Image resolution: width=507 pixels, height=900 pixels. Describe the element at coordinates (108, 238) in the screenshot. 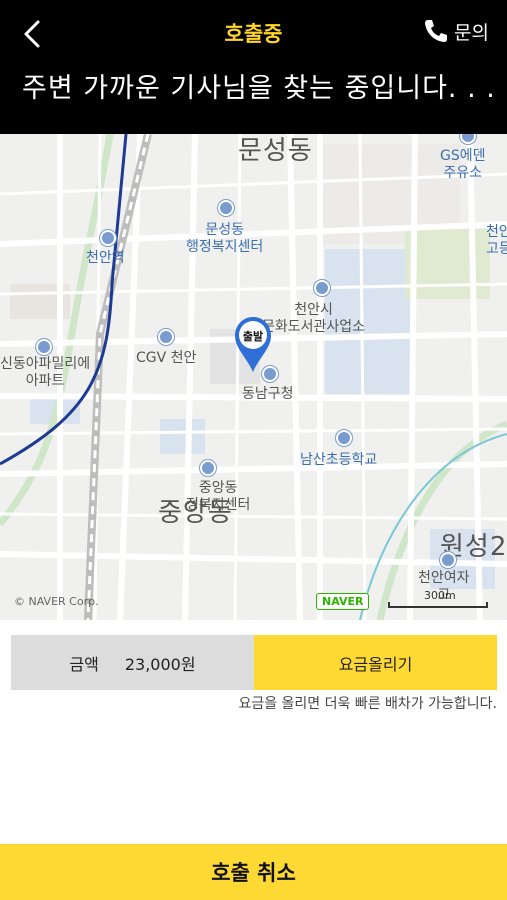

I see `station-icon` at that location.